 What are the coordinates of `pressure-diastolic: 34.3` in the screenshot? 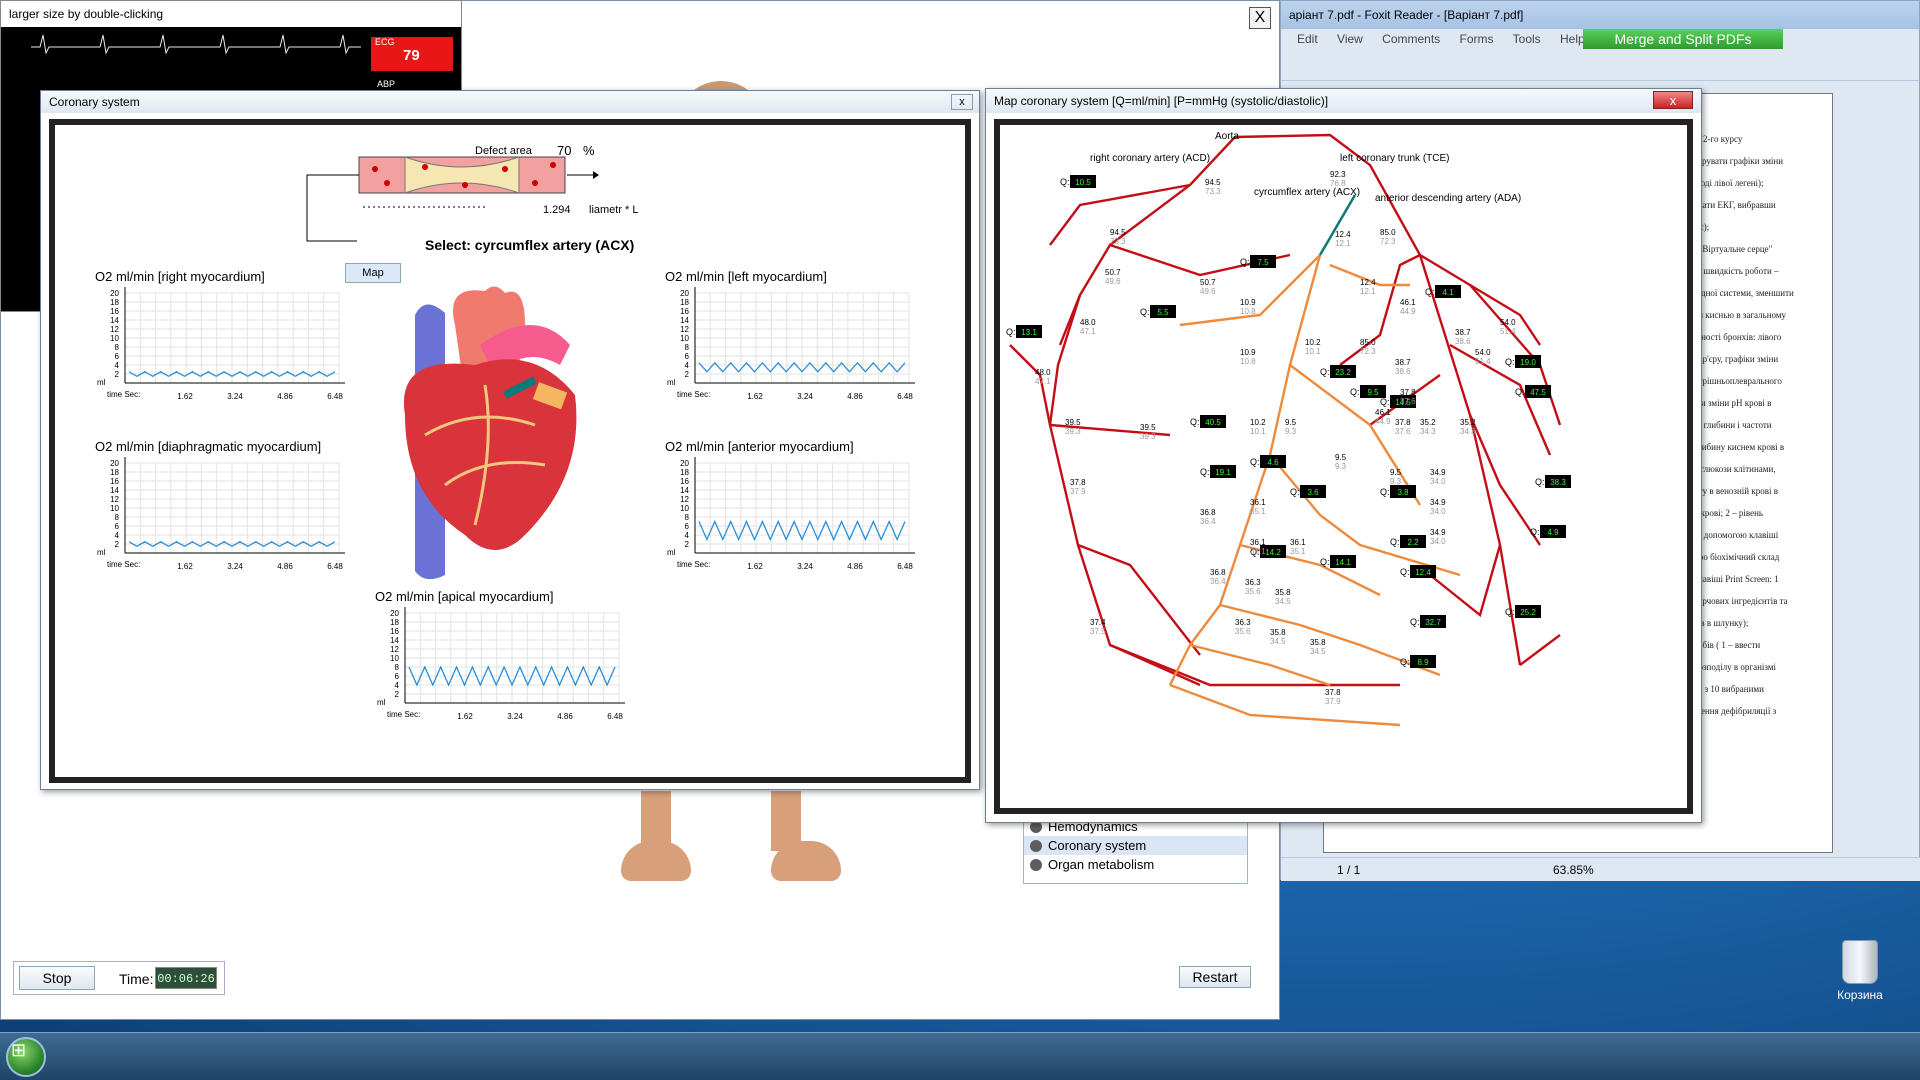 It's located at (1468, 431).